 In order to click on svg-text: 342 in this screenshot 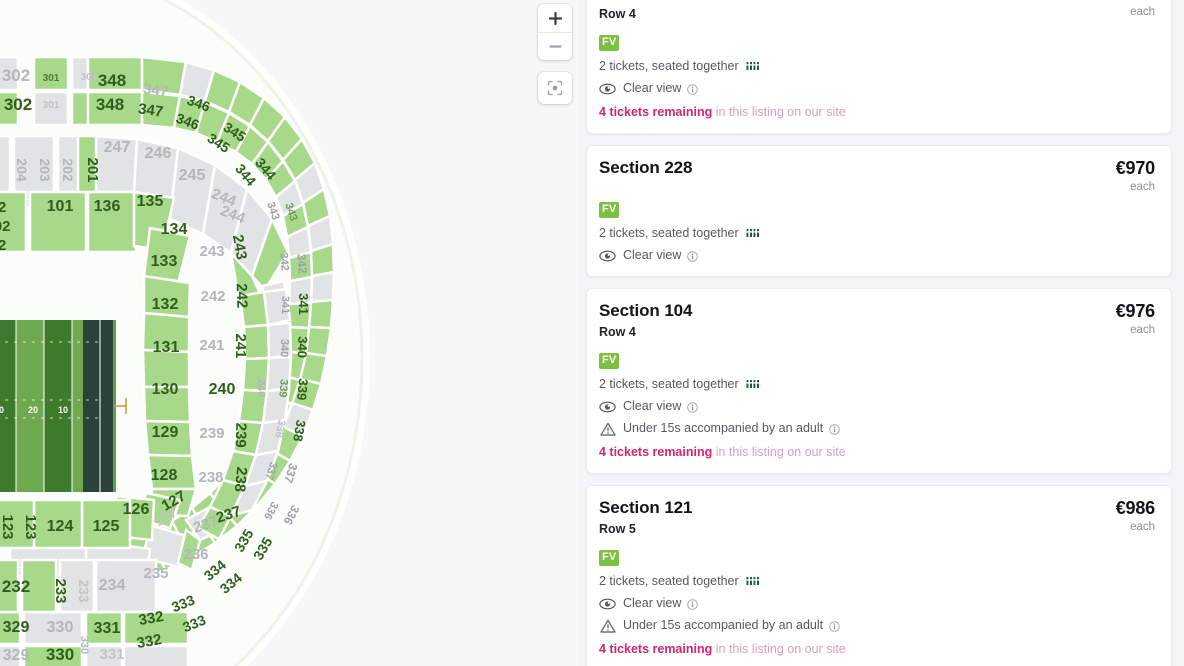, I will do `click(283, 261)`.